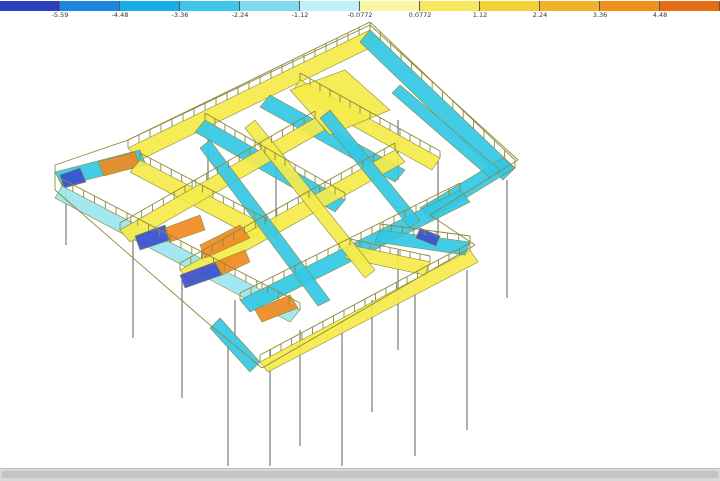  Describe the element at coordinates (120, 15) in the screenshot. I see `legend-tick-label: -4.48` at that location.